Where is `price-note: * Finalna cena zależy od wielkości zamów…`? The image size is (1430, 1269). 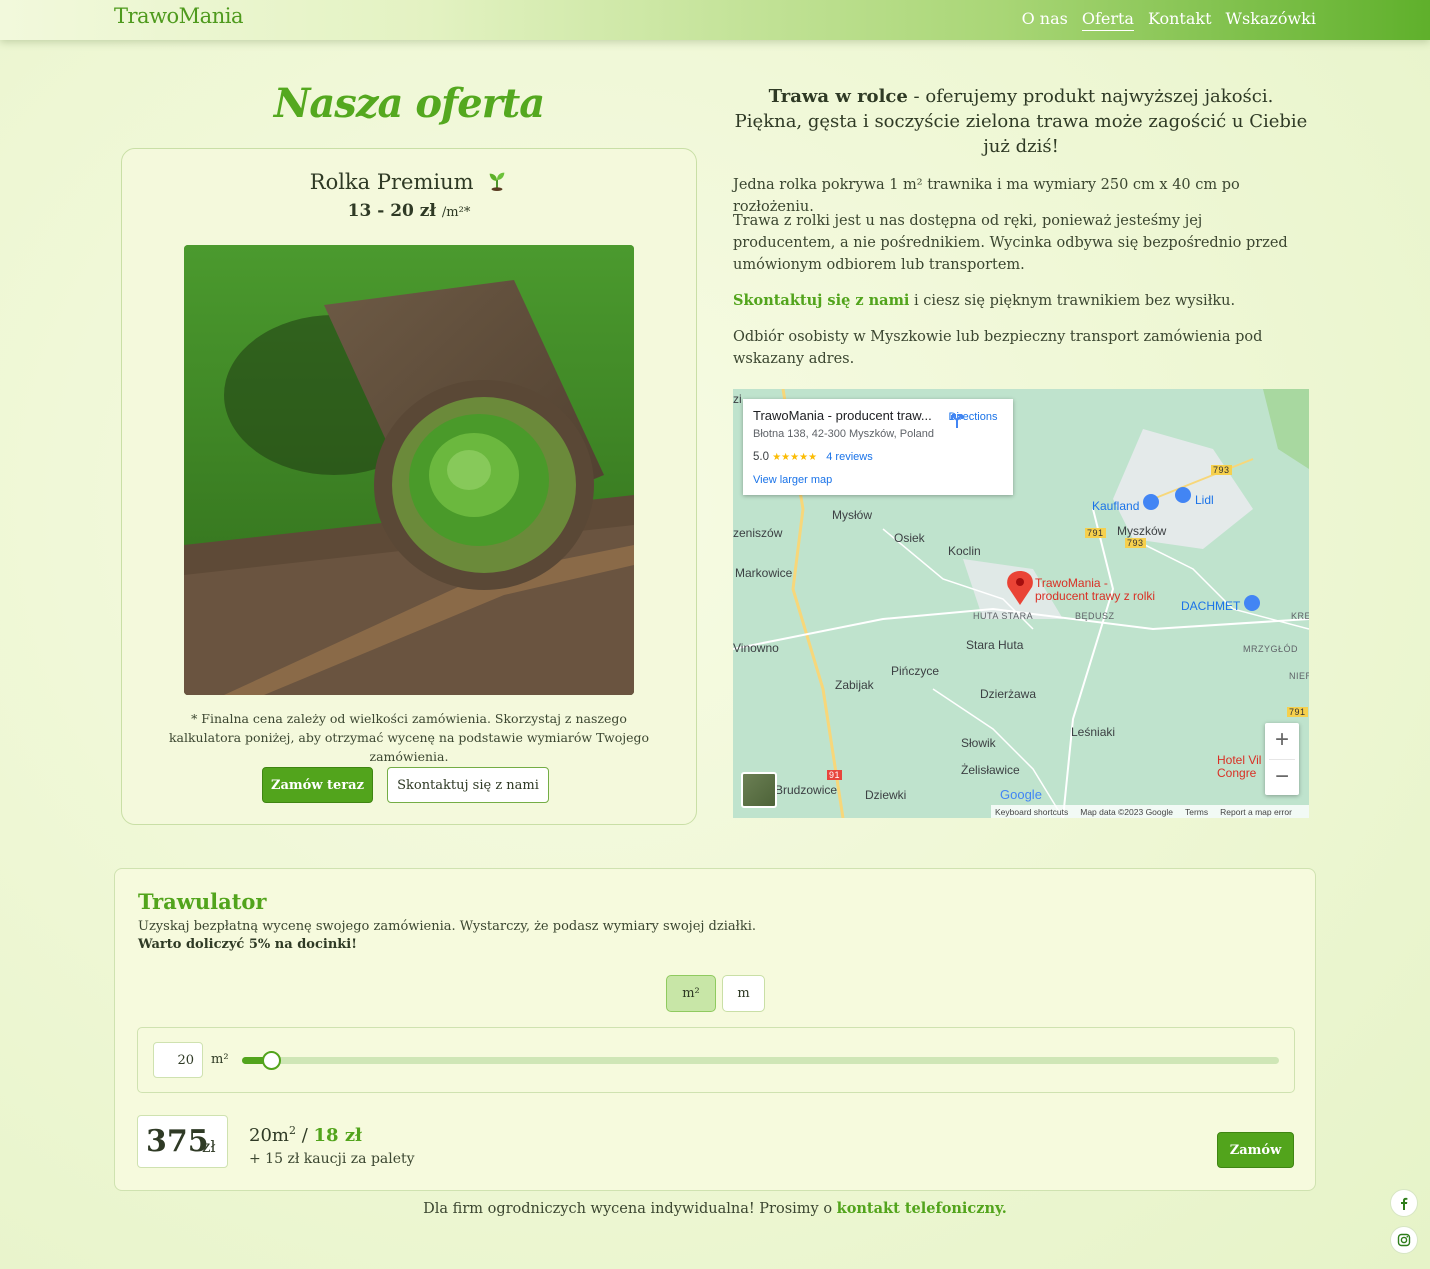
price-note: * Finalna cena zależy od wielkości zamów… is located at coordinates (409, 737).